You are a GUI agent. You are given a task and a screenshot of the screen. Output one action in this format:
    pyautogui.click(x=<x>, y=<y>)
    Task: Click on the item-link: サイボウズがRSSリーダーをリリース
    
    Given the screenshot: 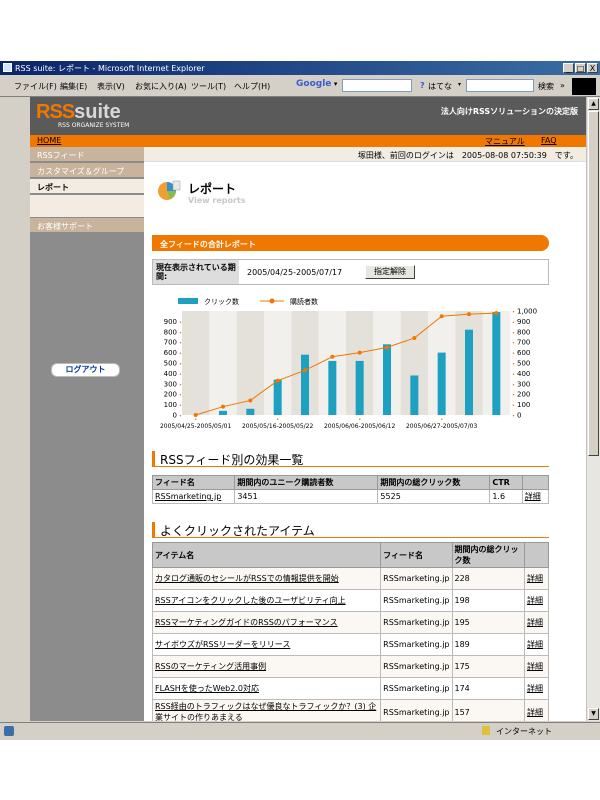 What is the action you would take?
    pyautogui.click(x=266, y=644)
    